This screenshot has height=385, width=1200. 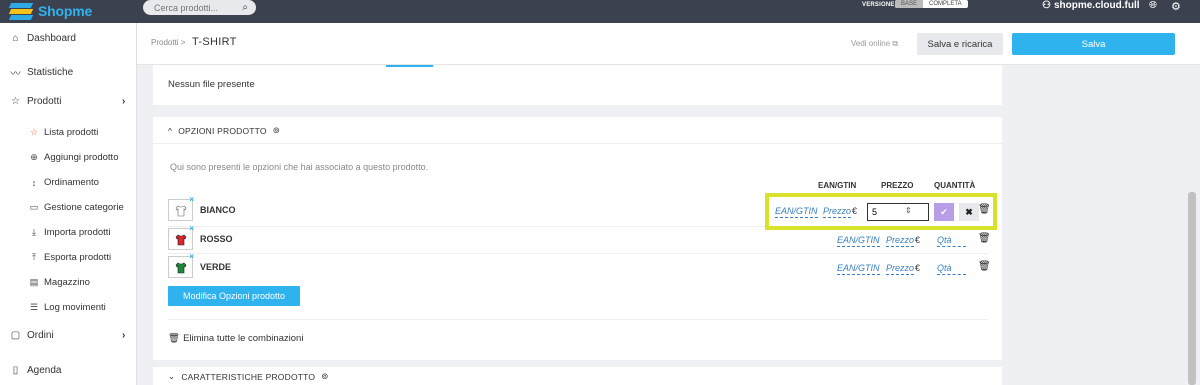 I want to click on files-card: Nessun file presente, so click(x=577, y=85).